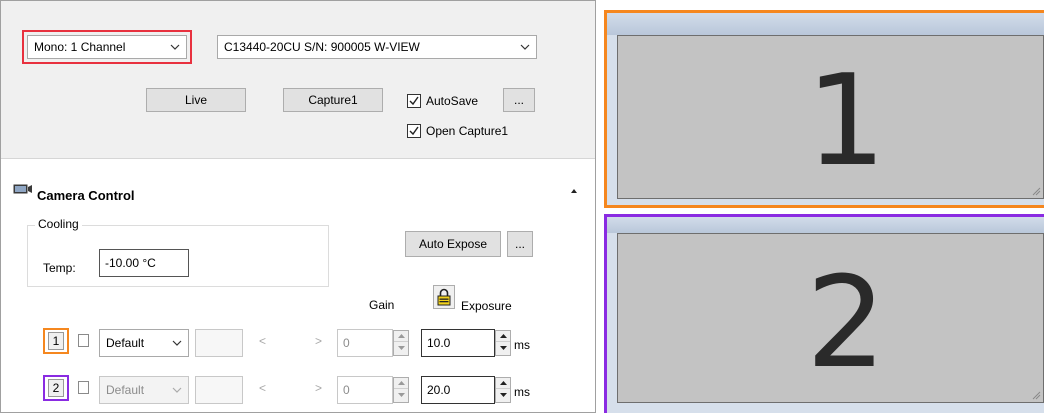  What do you see at coordinates (467, 131) in the screenshot?
I see `open-capture-label: Open Capture1` at bounding box center [467, 131].